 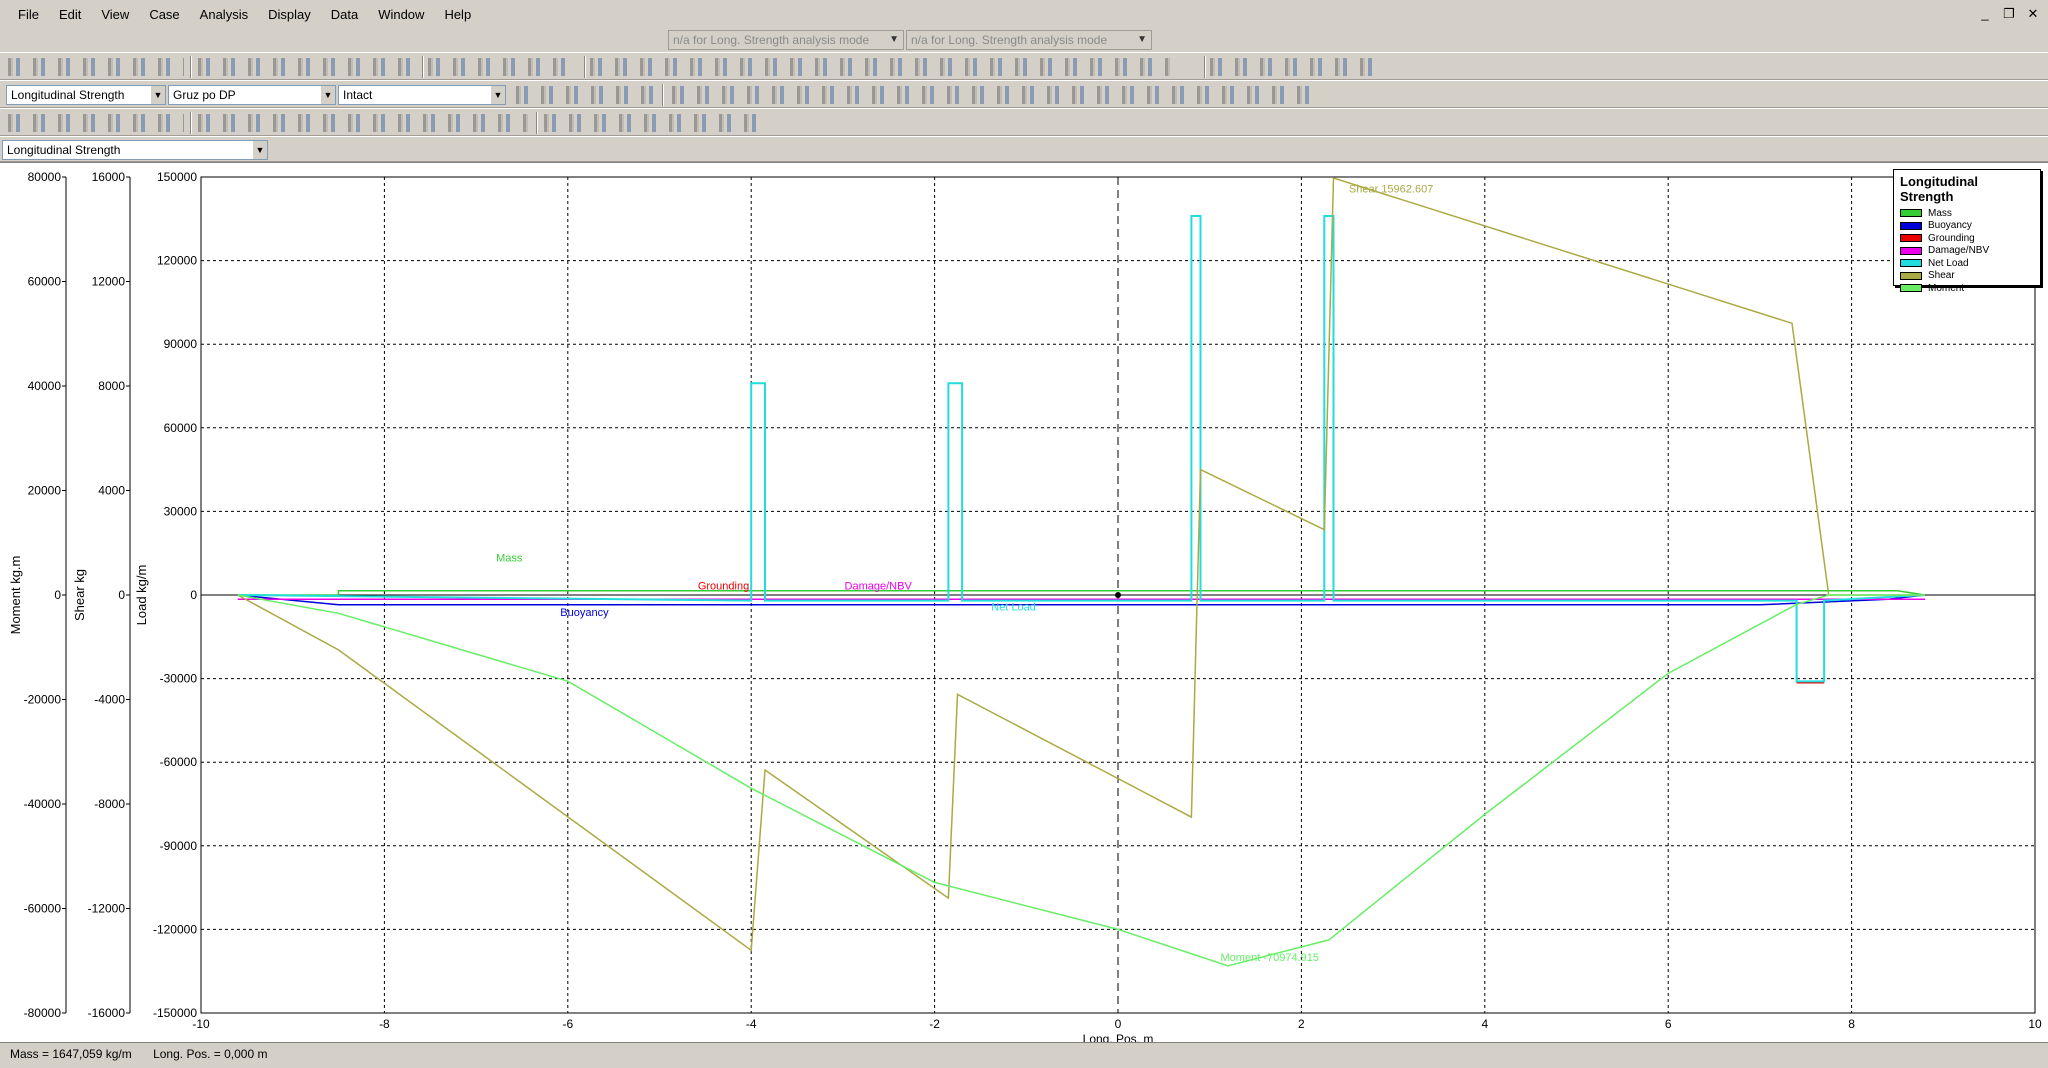 I want to click on shear-tick-label: -8000, so click(x=109, y=804).